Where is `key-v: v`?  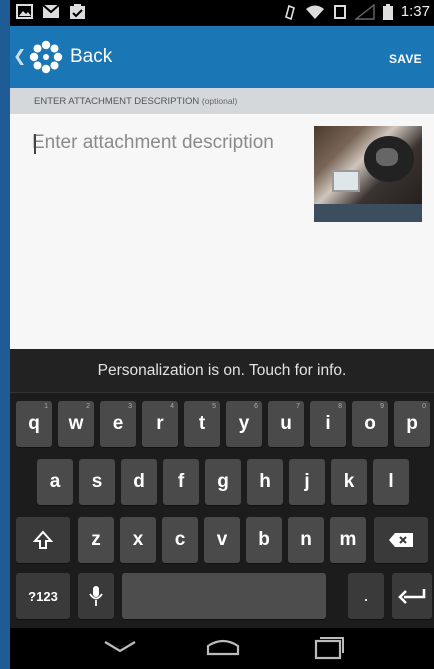
key-v: v is located at coordinates (222, 540).